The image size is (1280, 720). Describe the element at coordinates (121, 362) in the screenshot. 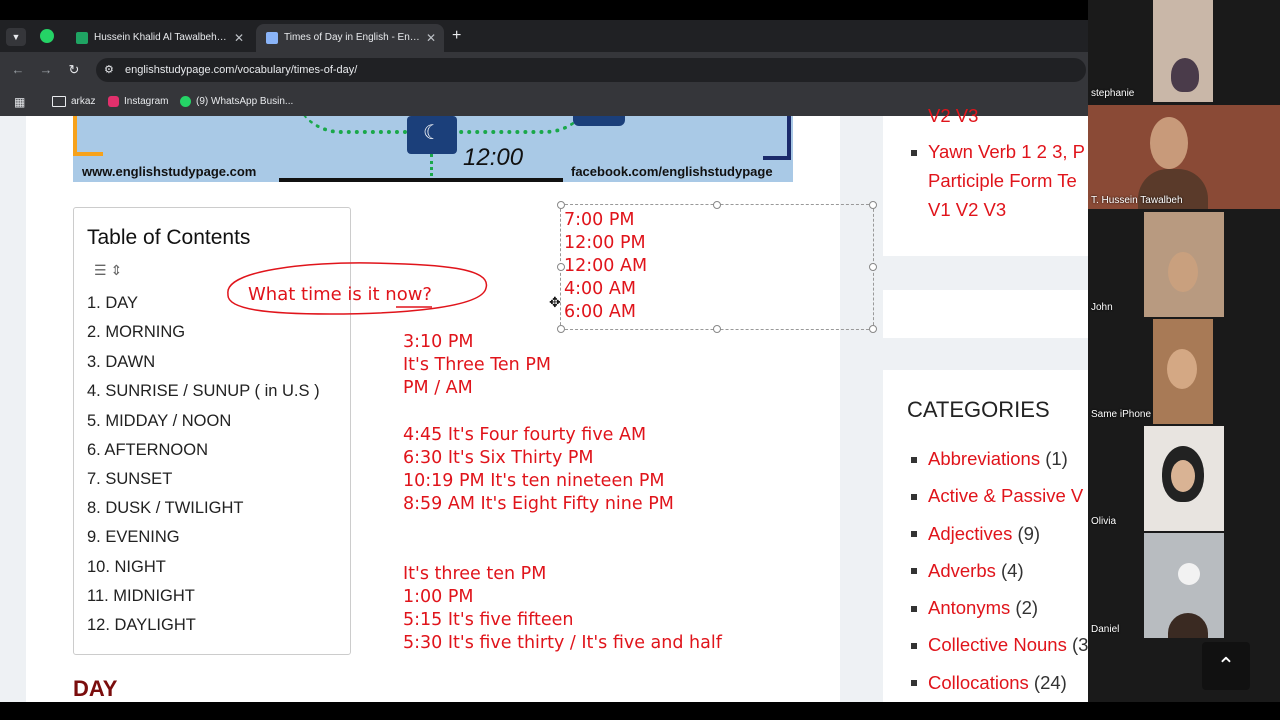

I see `toc-item-dawn: 3. DAWN` at that location.